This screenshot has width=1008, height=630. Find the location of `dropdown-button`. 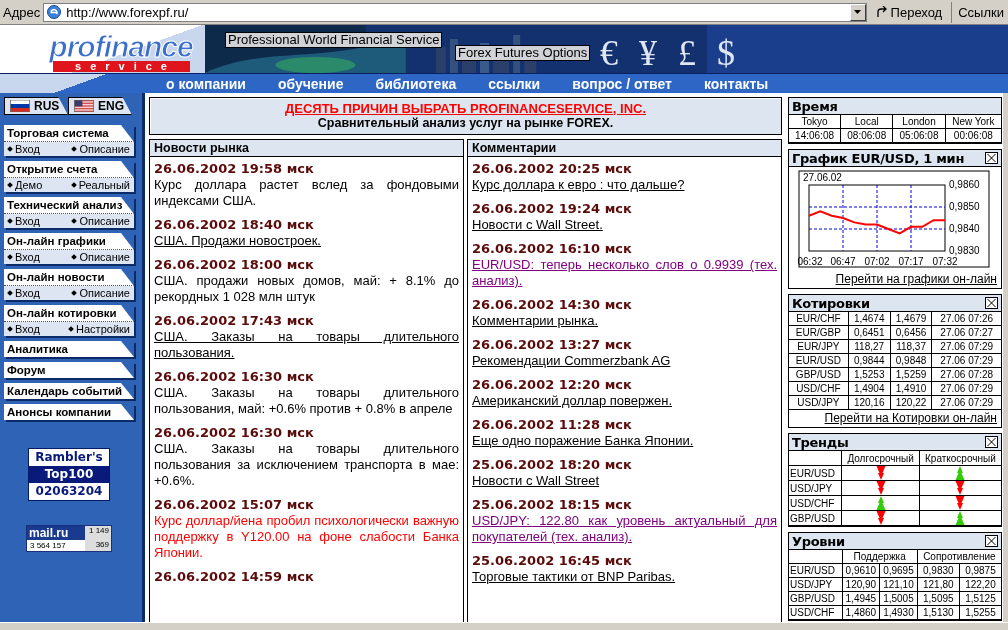

dropdown-button is located at coordinates (857, 12).